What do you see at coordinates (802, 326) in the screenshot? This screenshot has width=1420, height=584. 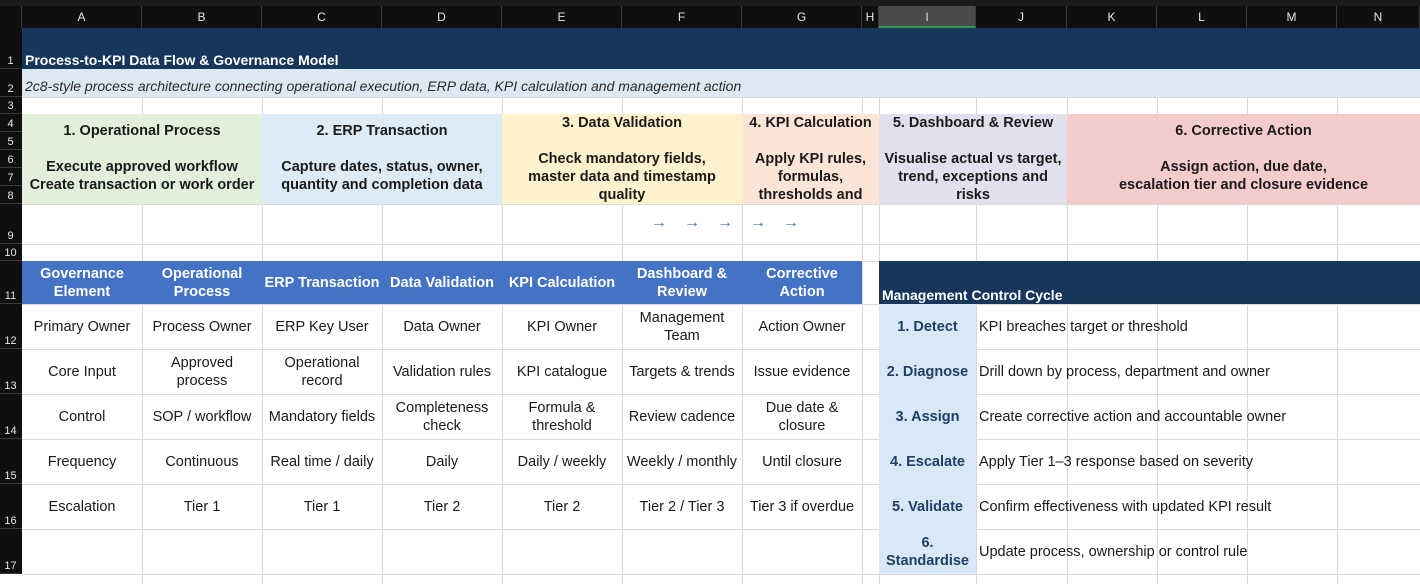 I see `gov-cell: Action Owner` at bounding box center [802, 326].